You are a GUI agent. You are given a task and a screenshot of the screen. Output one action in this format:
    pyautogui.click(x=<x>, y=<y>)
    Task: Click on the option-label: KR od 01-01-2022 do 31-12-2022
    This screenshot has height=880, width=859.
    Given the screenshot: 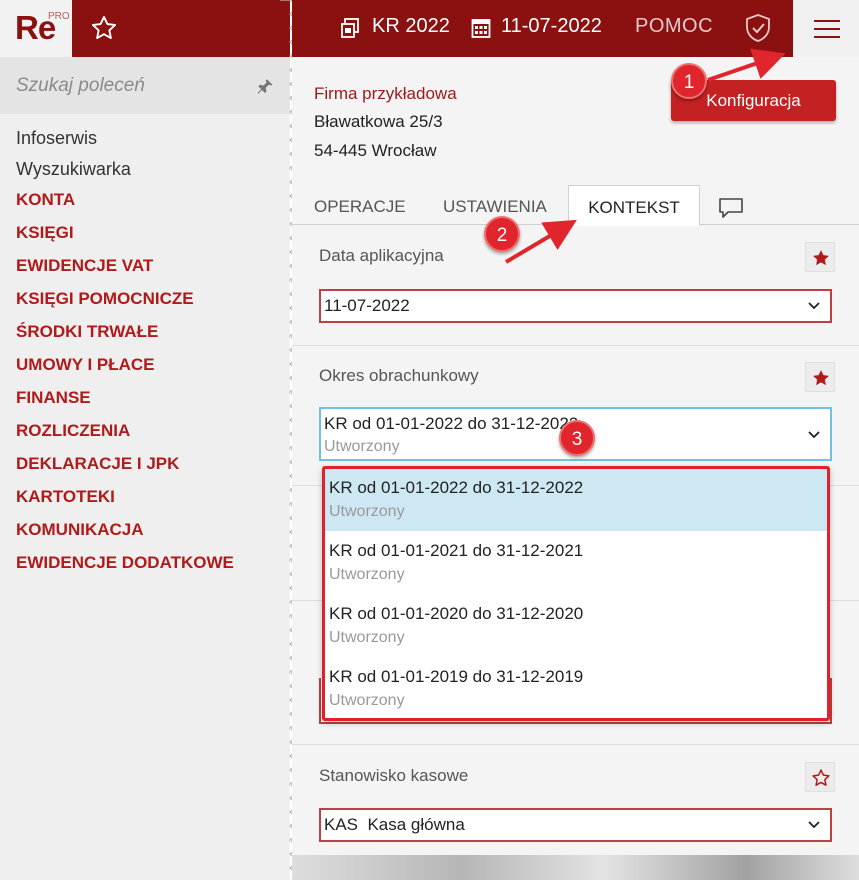 What is the action you would take?
    pyautogui.click(x=456, y=487)
    